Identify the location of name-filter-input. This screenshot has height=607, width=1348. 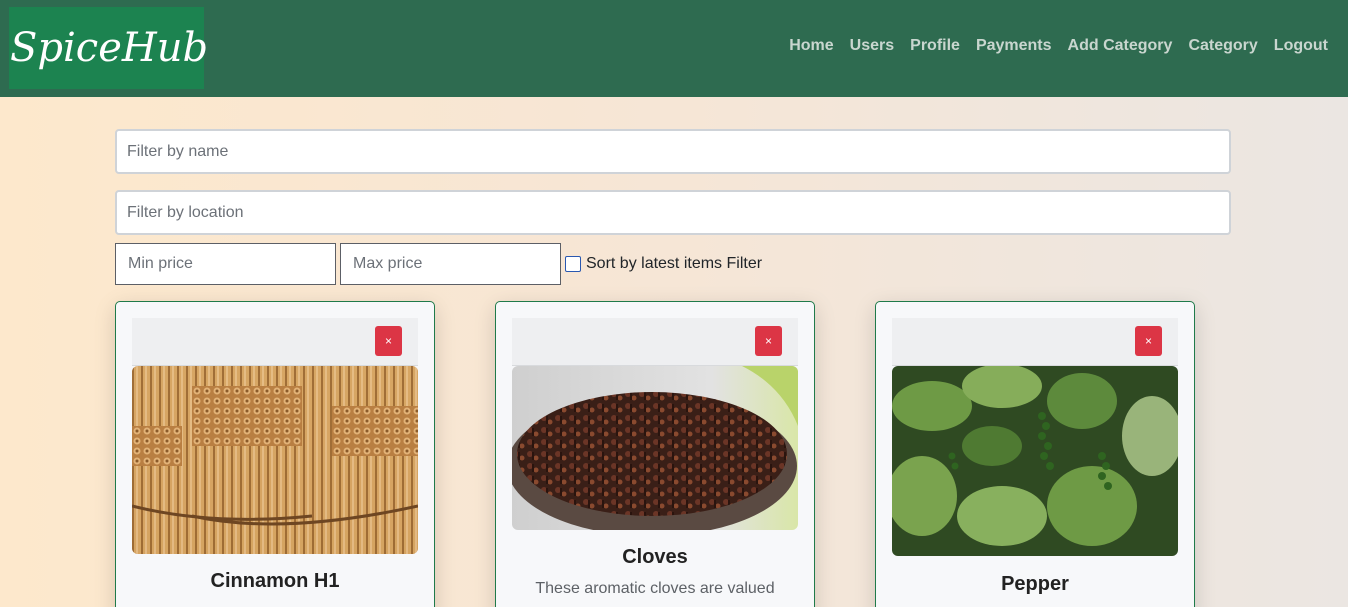
(673, 151).